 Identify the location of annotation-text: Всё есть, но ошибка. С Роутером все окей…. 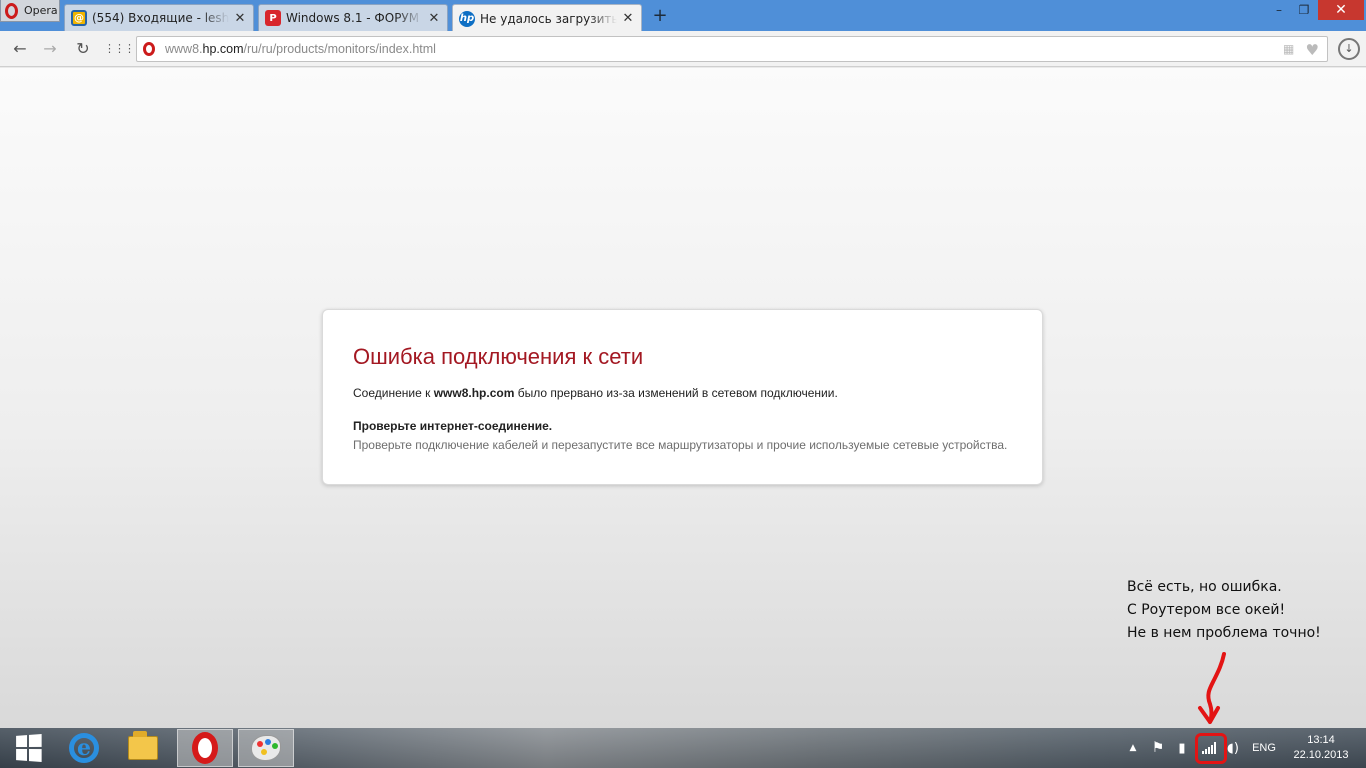
(1224, 610).